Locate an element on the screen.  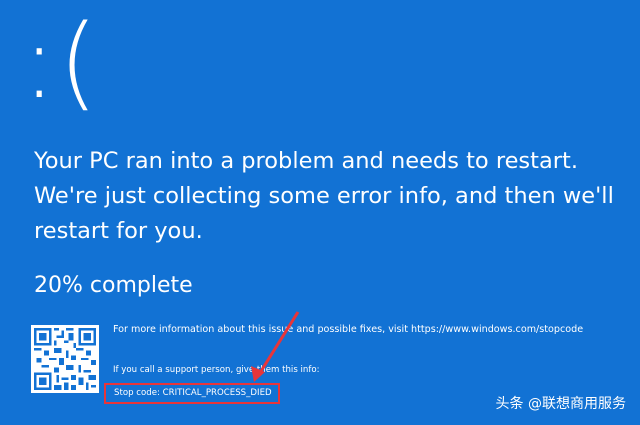
stop-code-text: Stop code: CRITICAL_PROCESS_DIED is located at coordinates (193, 393).